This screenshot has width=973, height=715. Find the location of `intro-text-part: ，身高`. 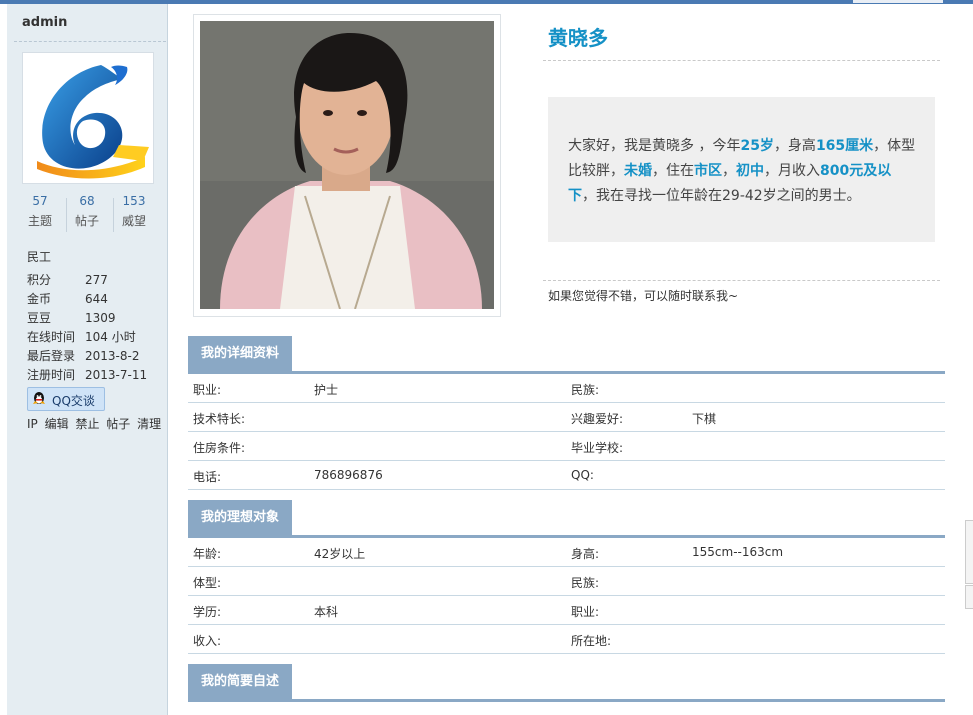

intro-text-part: ，身高 is located at coordinates (794, 146).